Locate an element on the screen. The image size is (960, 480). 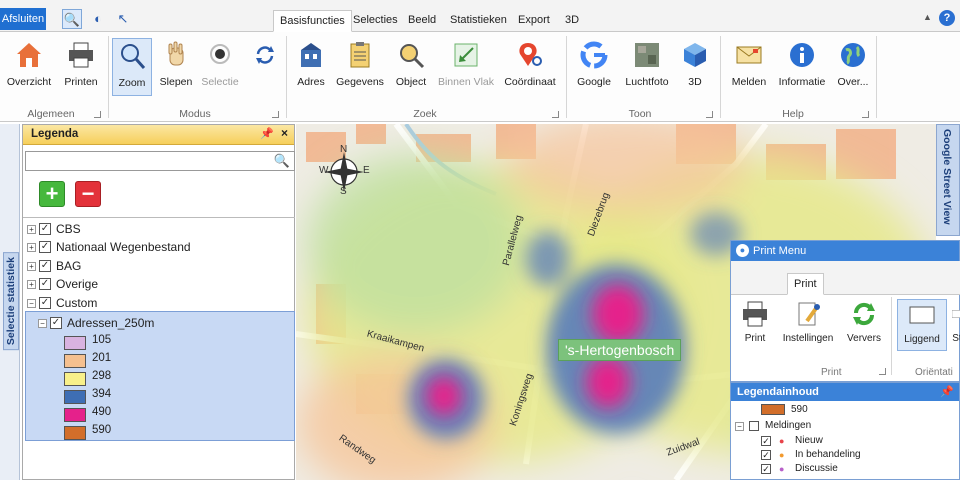
staand-button: St is located at coordinates (955, 325).